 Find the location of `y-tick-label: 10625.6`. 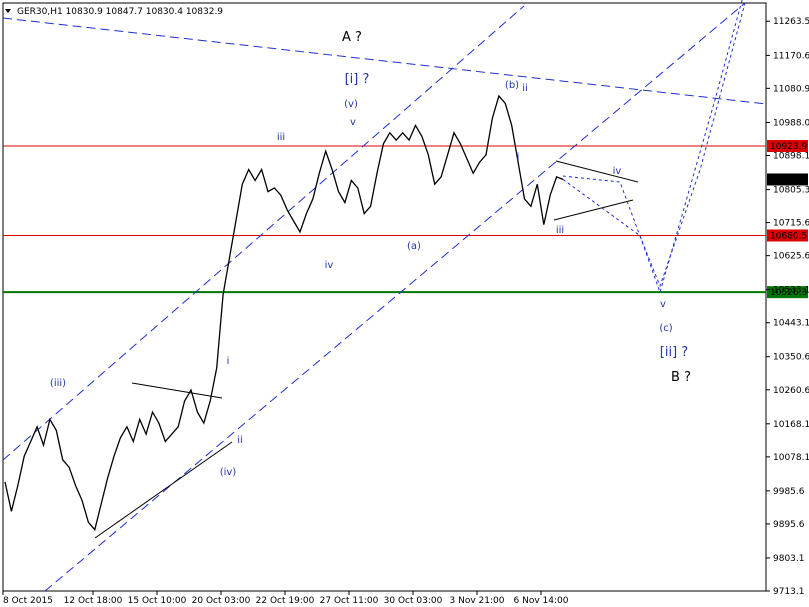

y-tick-label: 10625.6 is located at coordinates (791, 257).